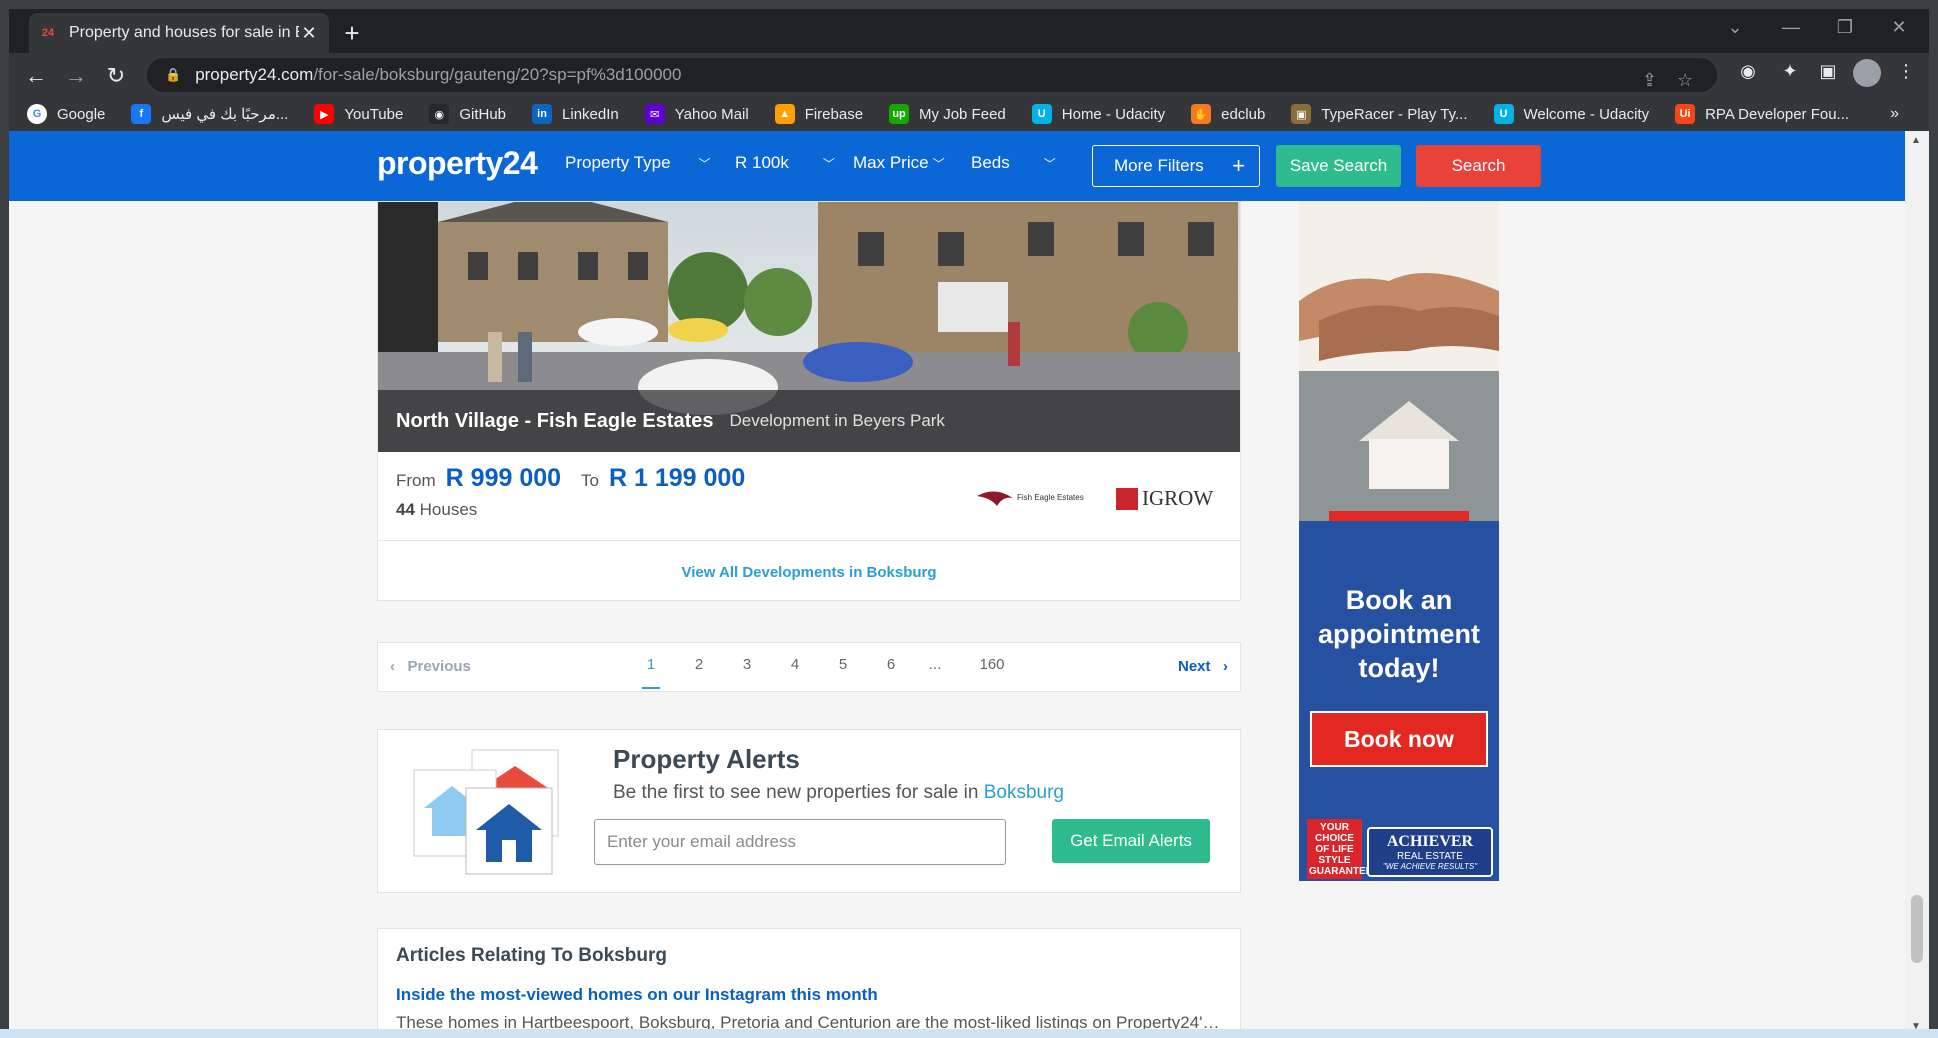 This screenshot has width=1938, height=1038. I want to click on view-all-developments-link: View All Developments in Boksburg, so click(809, 572).